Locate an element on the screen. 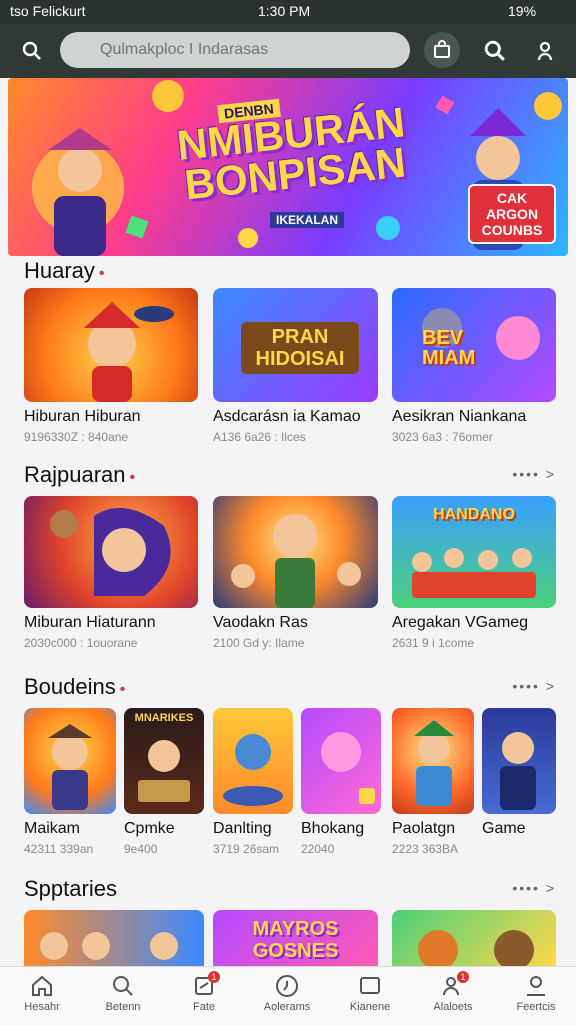 The width and height of the screenshot is (576, 1025). nav-item-kianene: Kianene is located at coordinates (370, 993).